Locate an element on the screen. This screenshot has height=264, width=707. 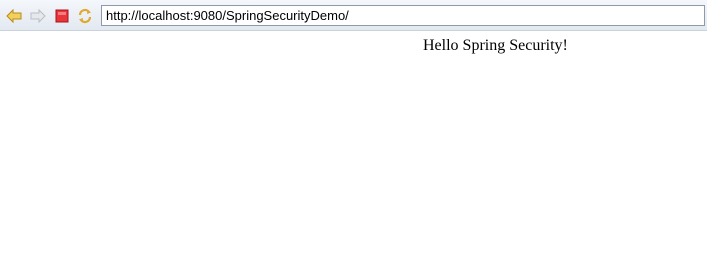
address-bar is located at coordinates (403, 15).